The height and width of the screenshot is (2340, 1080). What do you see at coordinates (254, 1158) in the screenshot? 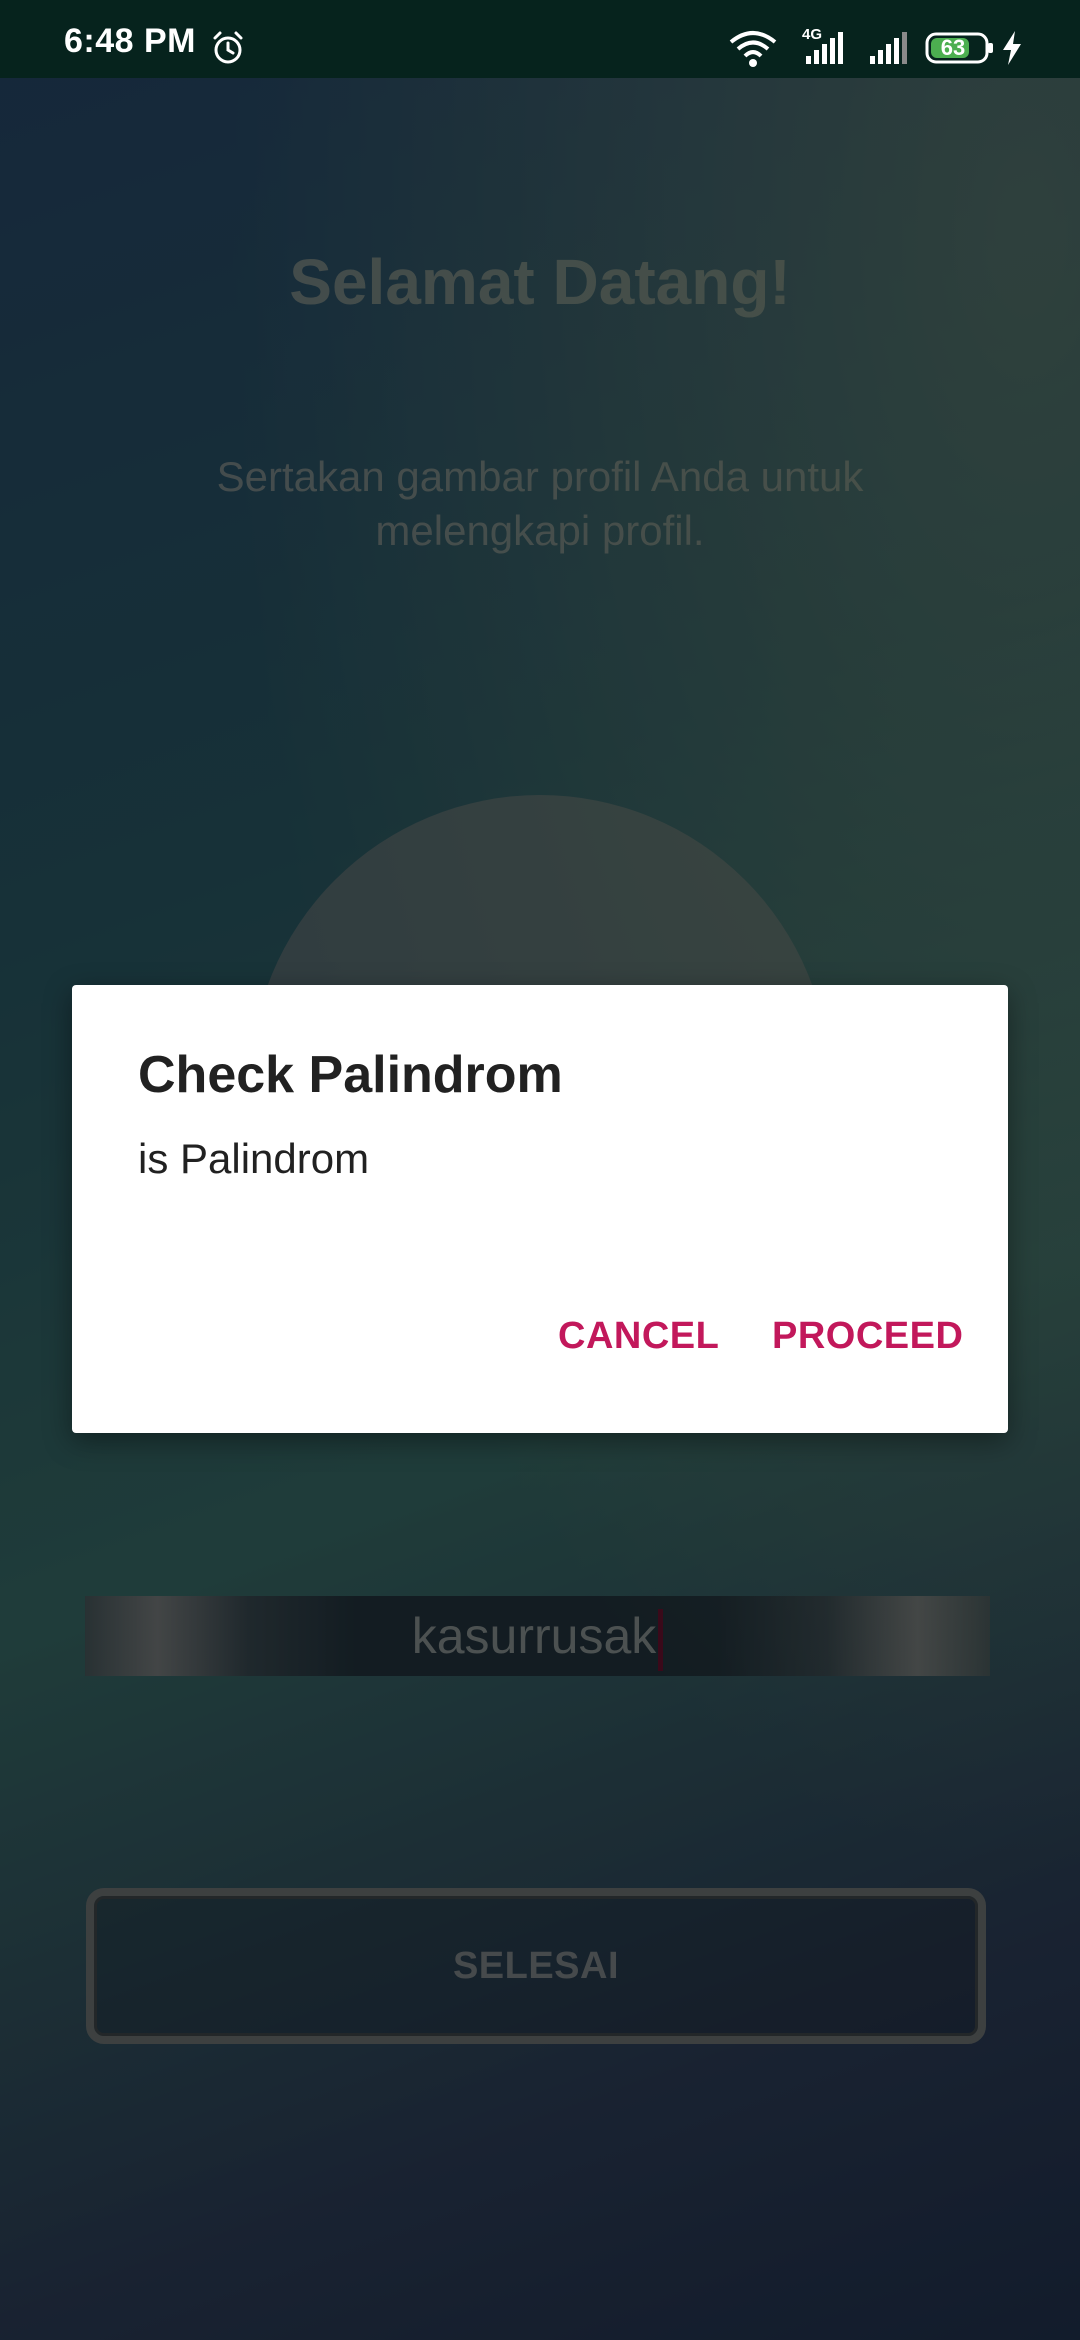
I see `dialog-message: is Palindrom` at bounding box center [254, 1158].